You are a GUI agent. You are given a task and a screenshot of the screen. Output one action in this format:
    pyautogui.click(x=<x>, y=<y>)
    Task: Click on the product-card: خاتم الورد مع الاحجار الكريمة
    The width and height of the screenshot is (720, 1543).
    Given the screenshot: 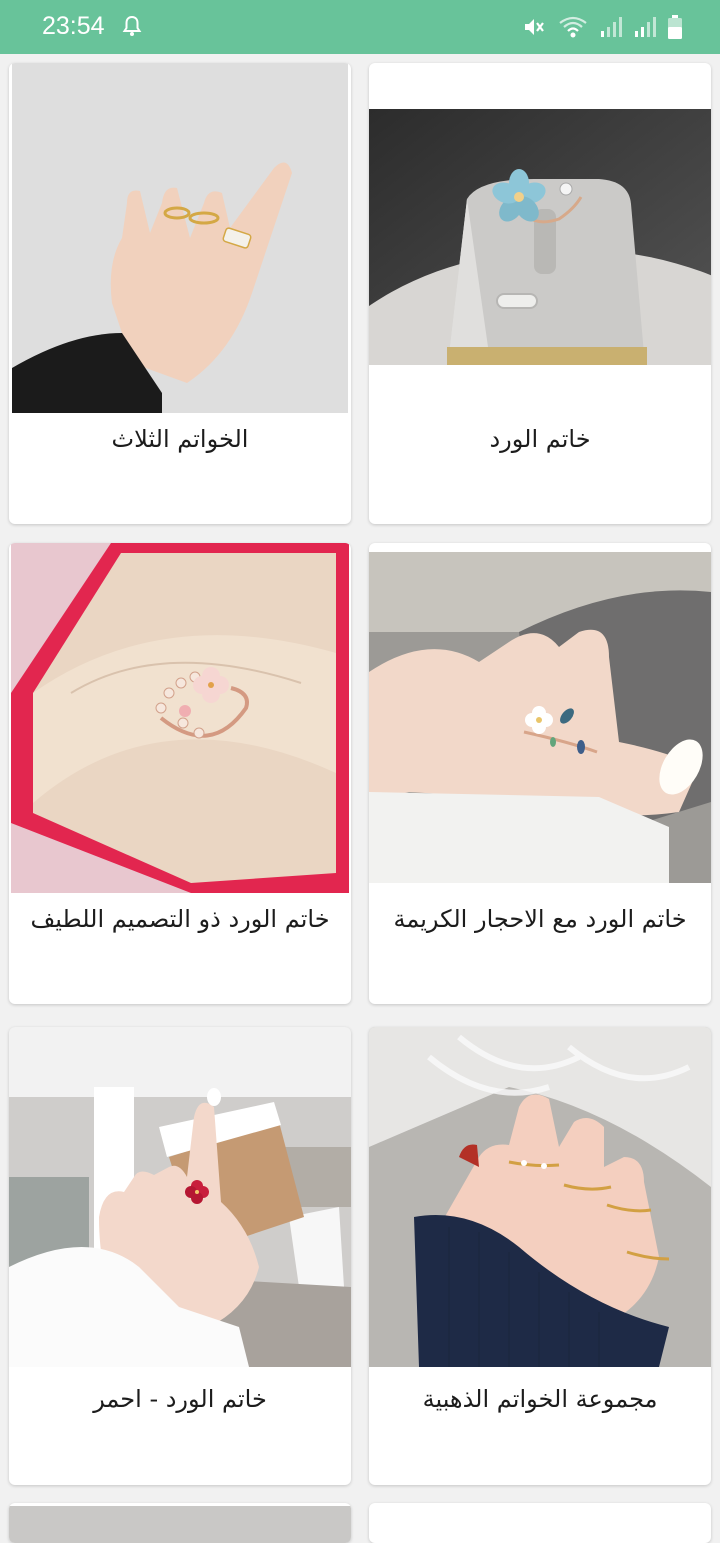 What is the action you would take?
    pyautogui.click(x=540, y=773)
    